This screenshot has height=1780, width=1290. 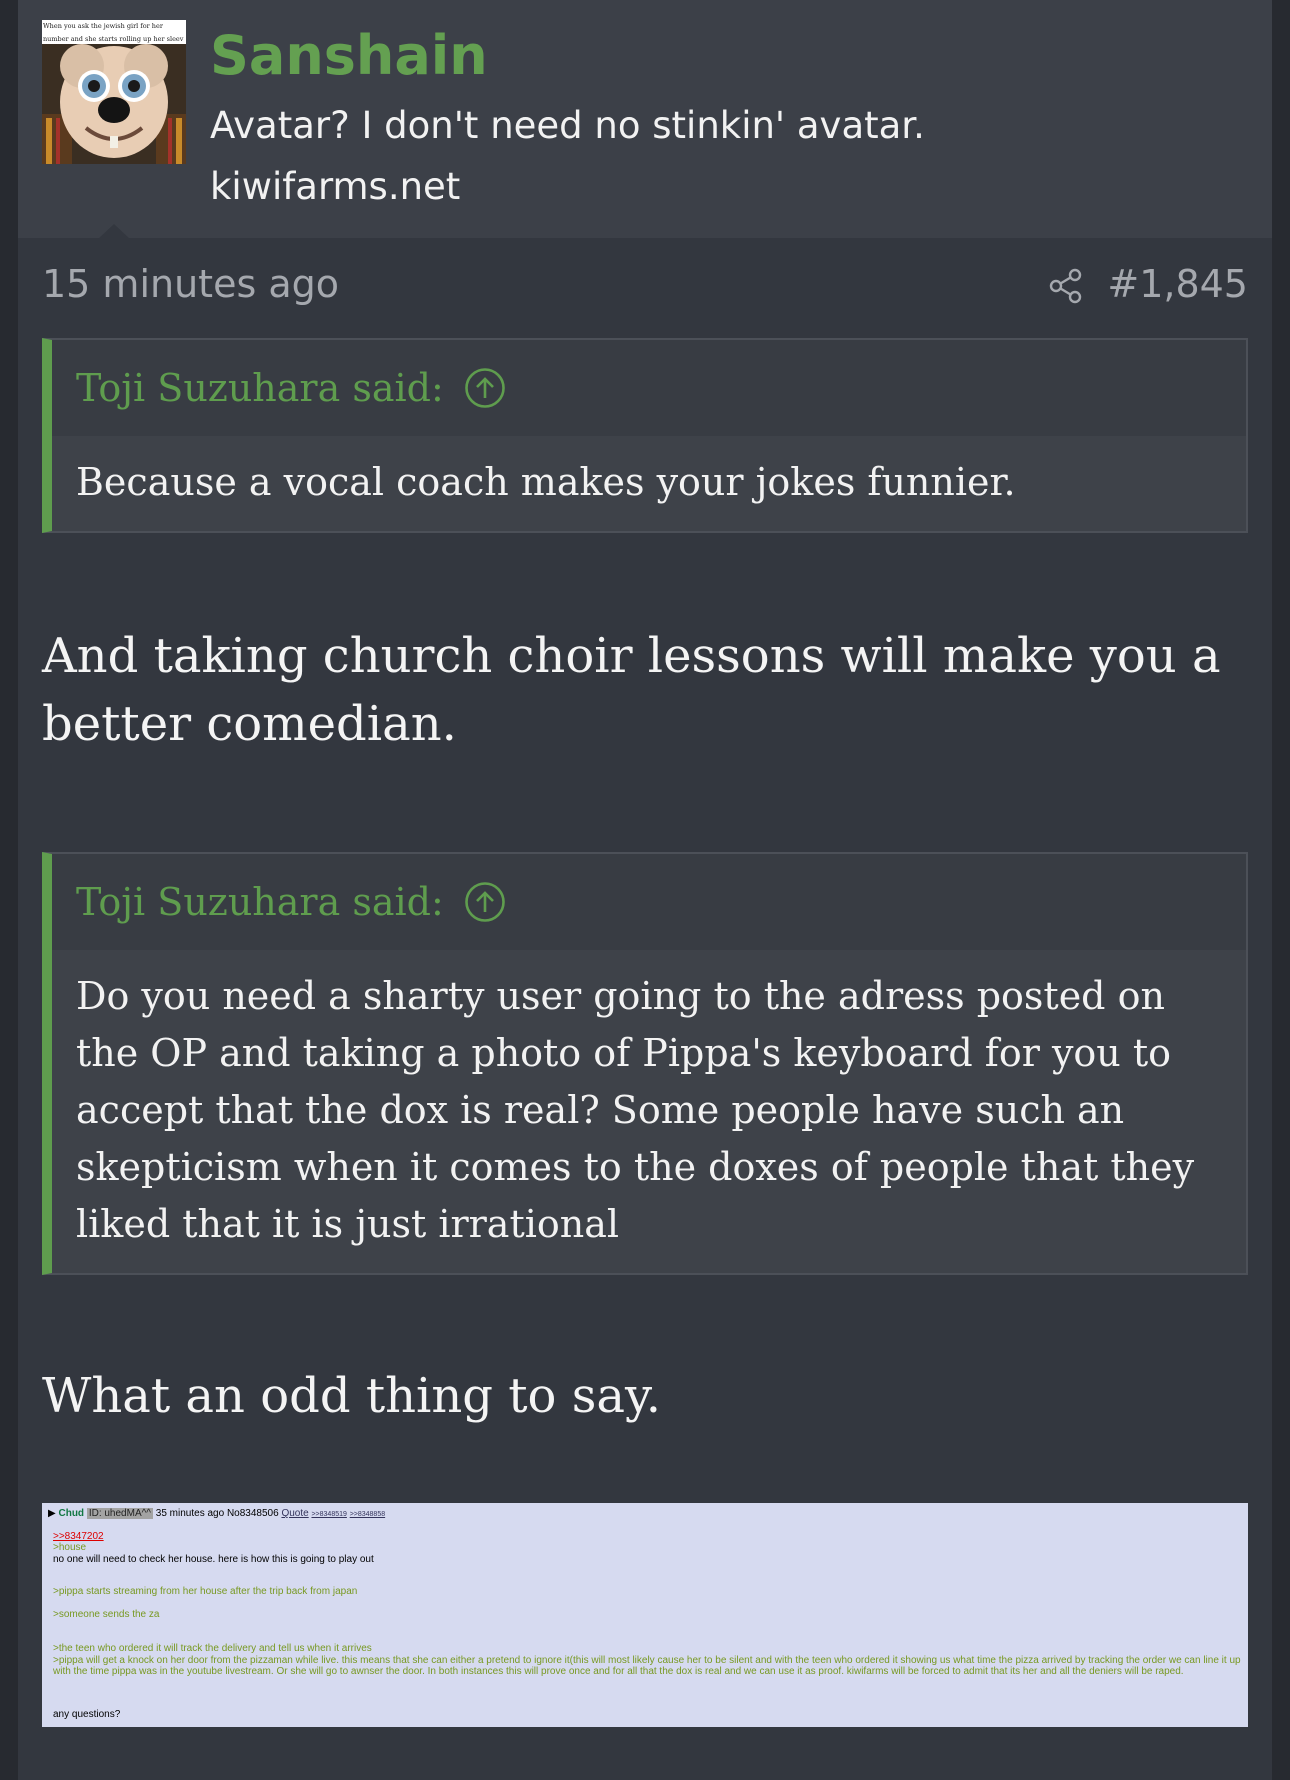 I want to click on poster-id: ID: uhedMA^^, so click(x=119, y=1513).